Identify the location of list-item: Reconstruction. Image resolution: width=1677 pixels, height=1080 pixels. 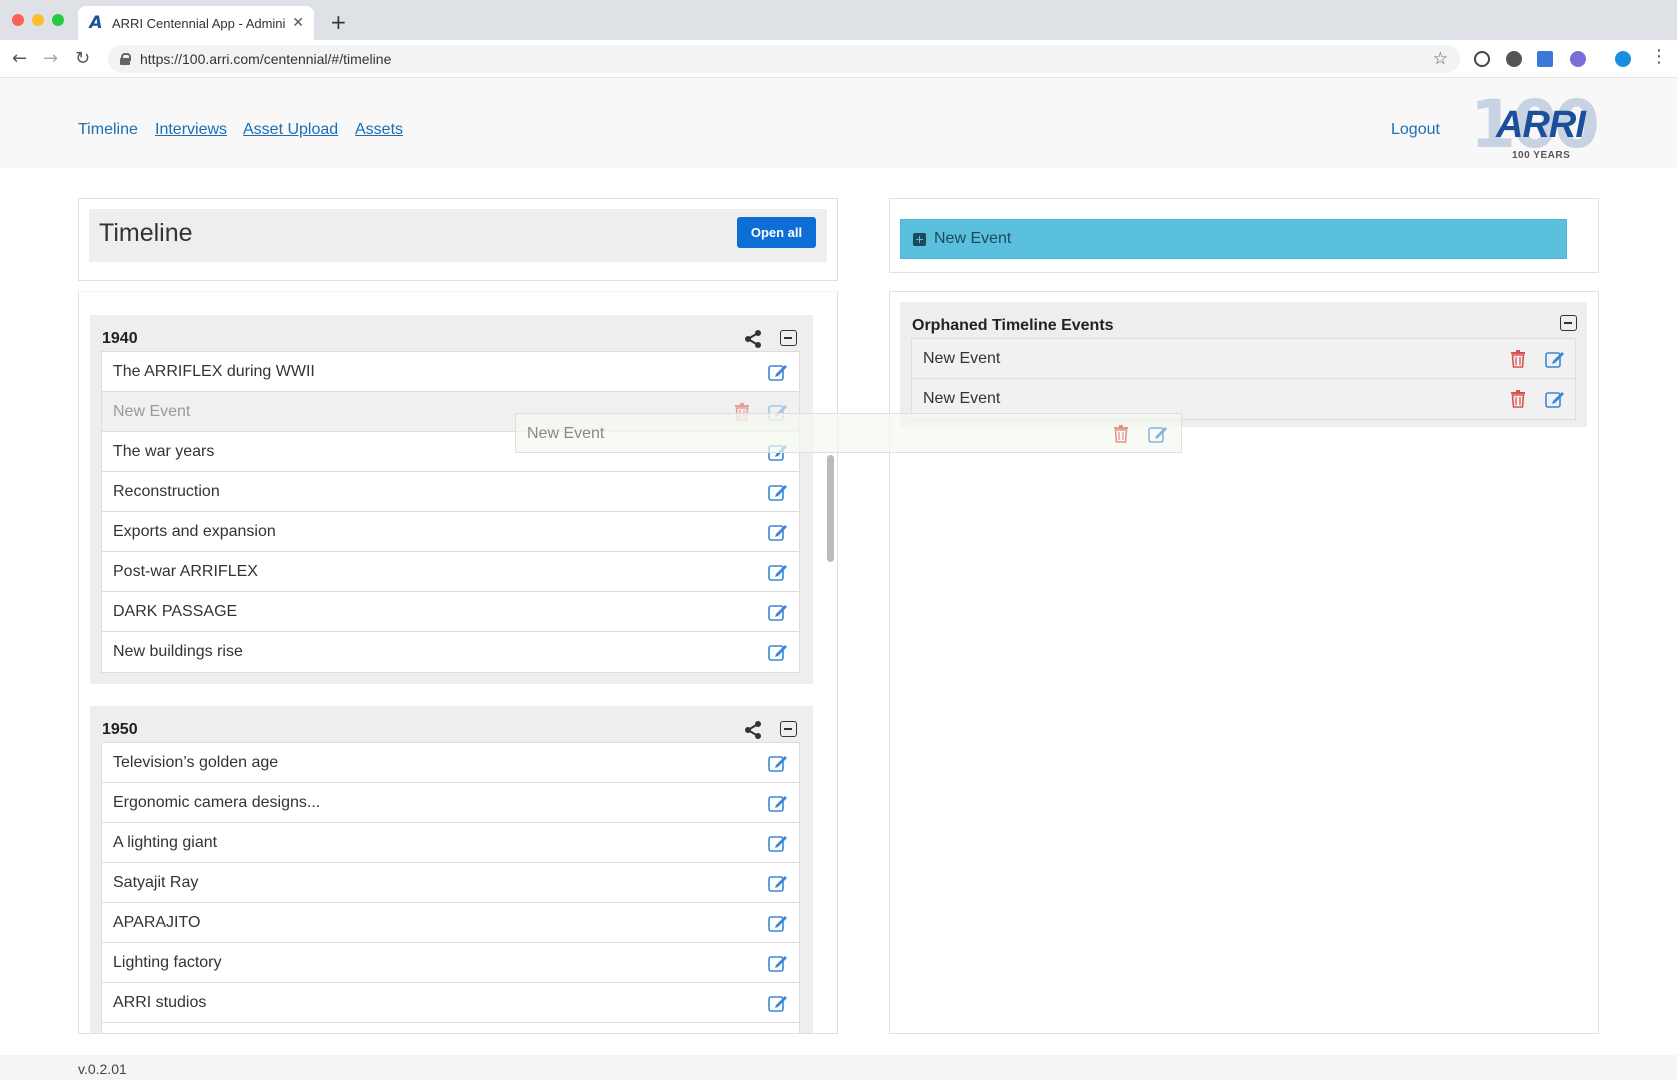
(450, 492).